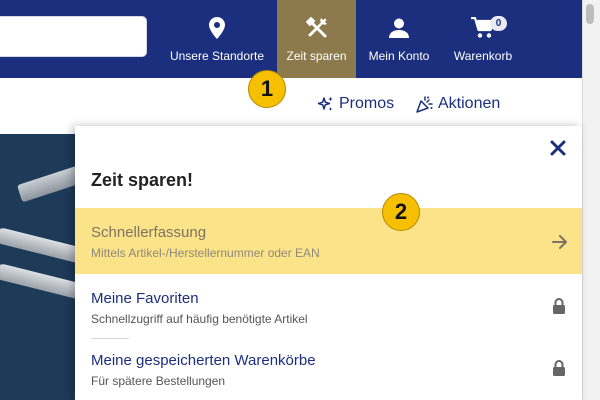 Image resolution: width=600 pixels, height=400 pixels. I want to click on panel-title: Zeit sparen!, so click(142, 180).